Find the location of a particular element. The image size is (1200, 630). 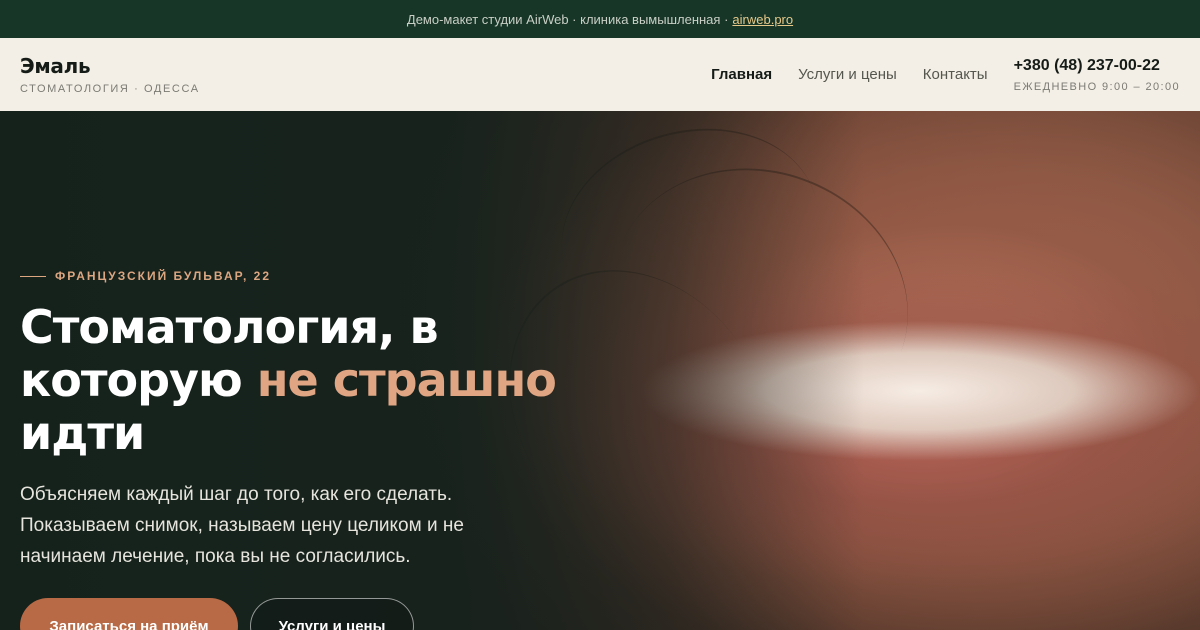

nav-item-contacts: Контакты is located at coordinates (955, 74).